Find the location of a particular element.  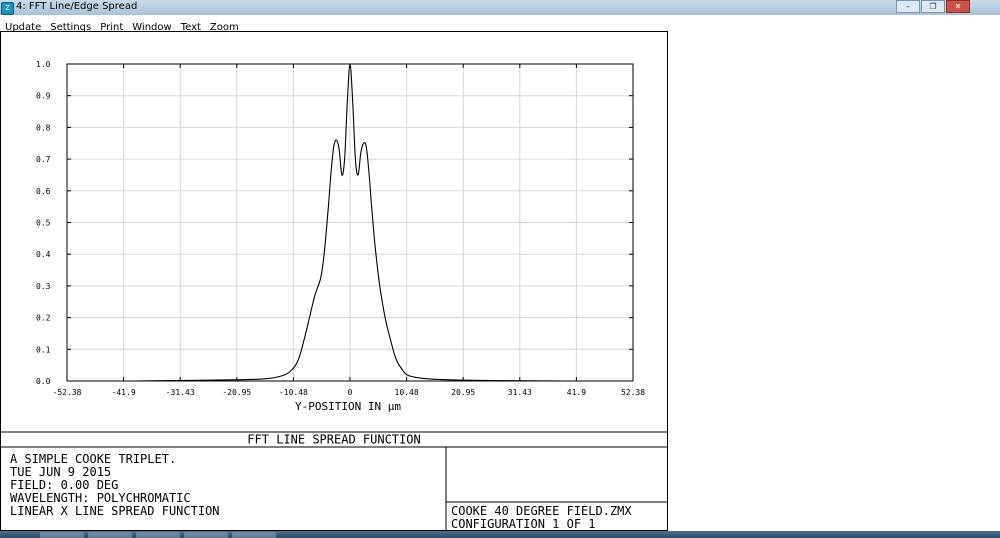

x-tick-label: 41.9 is located at coordinates (576, 392).